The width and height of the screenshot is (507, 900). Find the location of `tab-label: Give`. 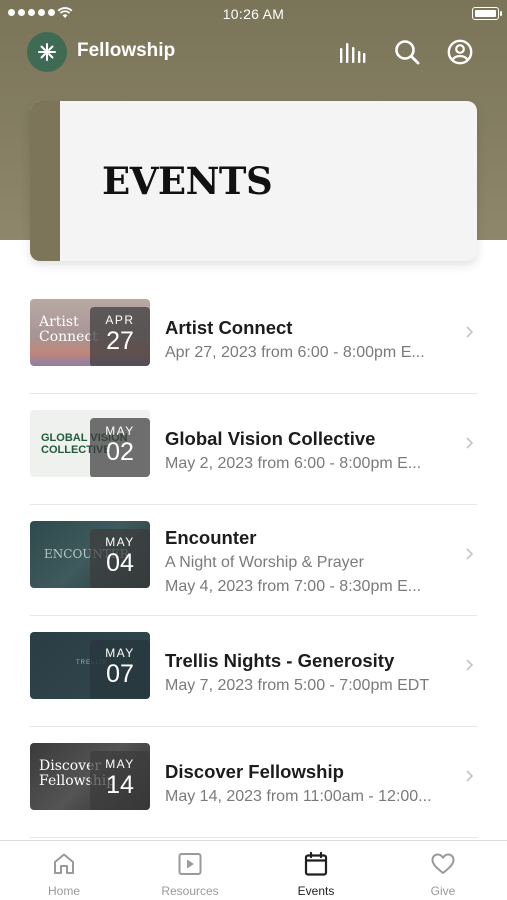

tab-label: Give is located at coordinates (443, 891).